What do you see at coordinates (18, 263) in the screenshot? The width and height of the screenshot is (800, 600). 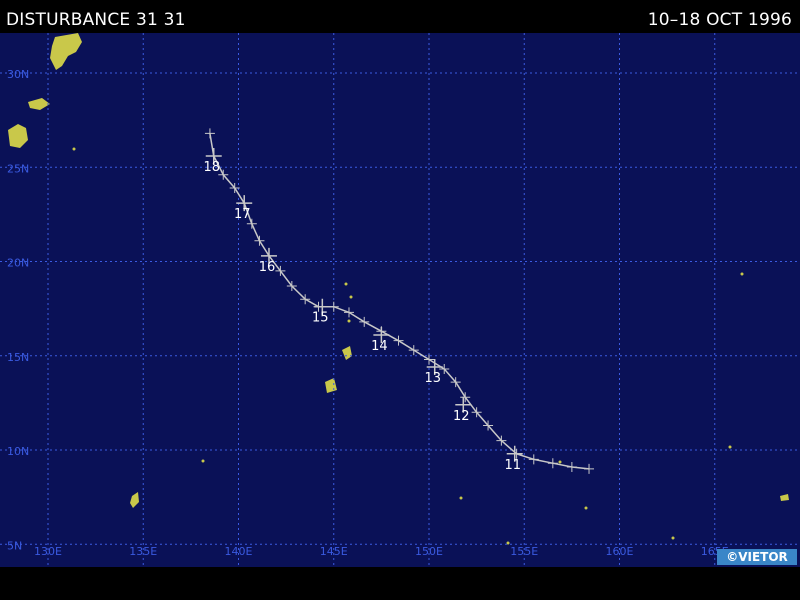 I see `latitude-label: 20N` at bounding box center [18, 263].